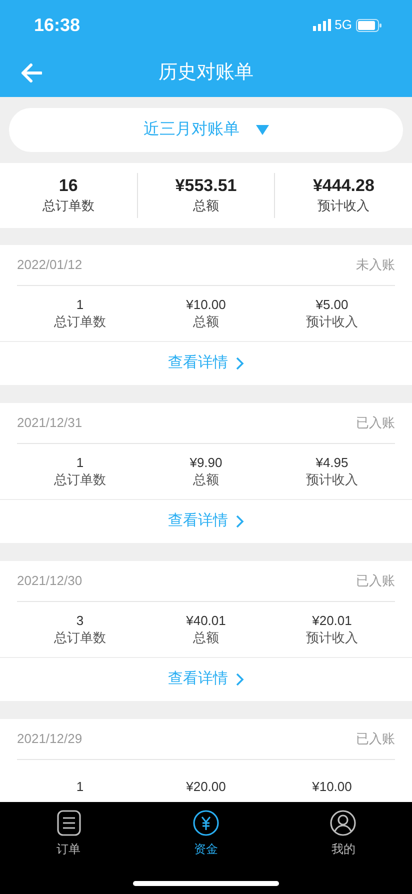 The width and height of the screenshot is (412, 894). Describe the element at coordinates (49, 581) in the screenshot. I see `bill-date: 2021/12/30` at that location.